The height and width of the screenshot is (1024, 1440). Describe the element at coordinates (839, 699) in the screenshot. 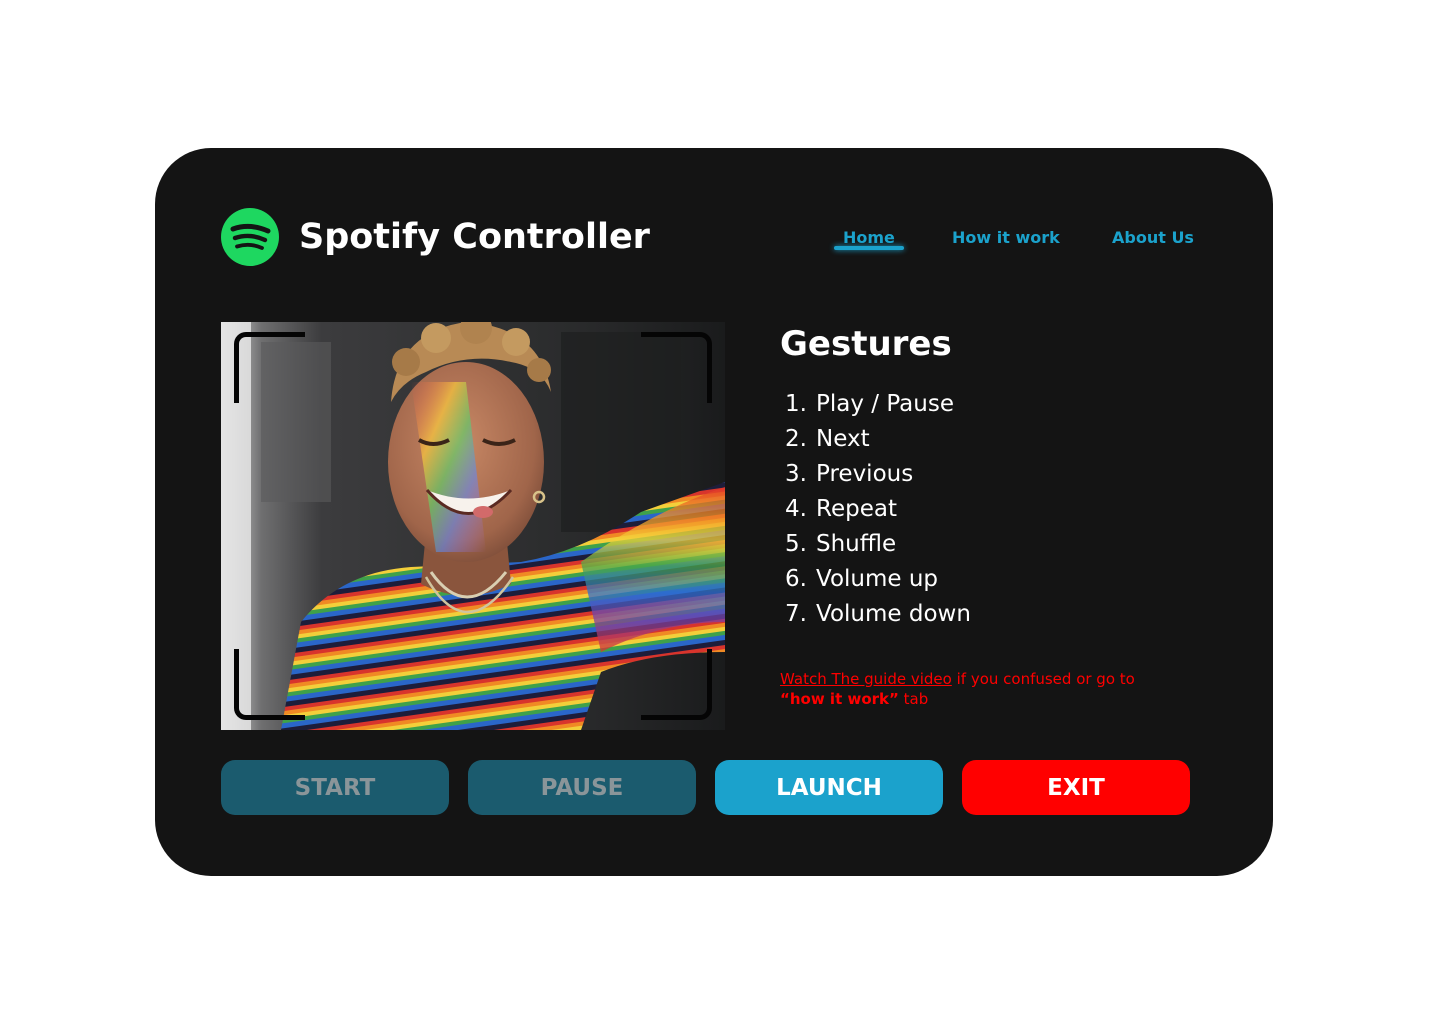

I see `hint-tab-name: “how it work”` at that location.